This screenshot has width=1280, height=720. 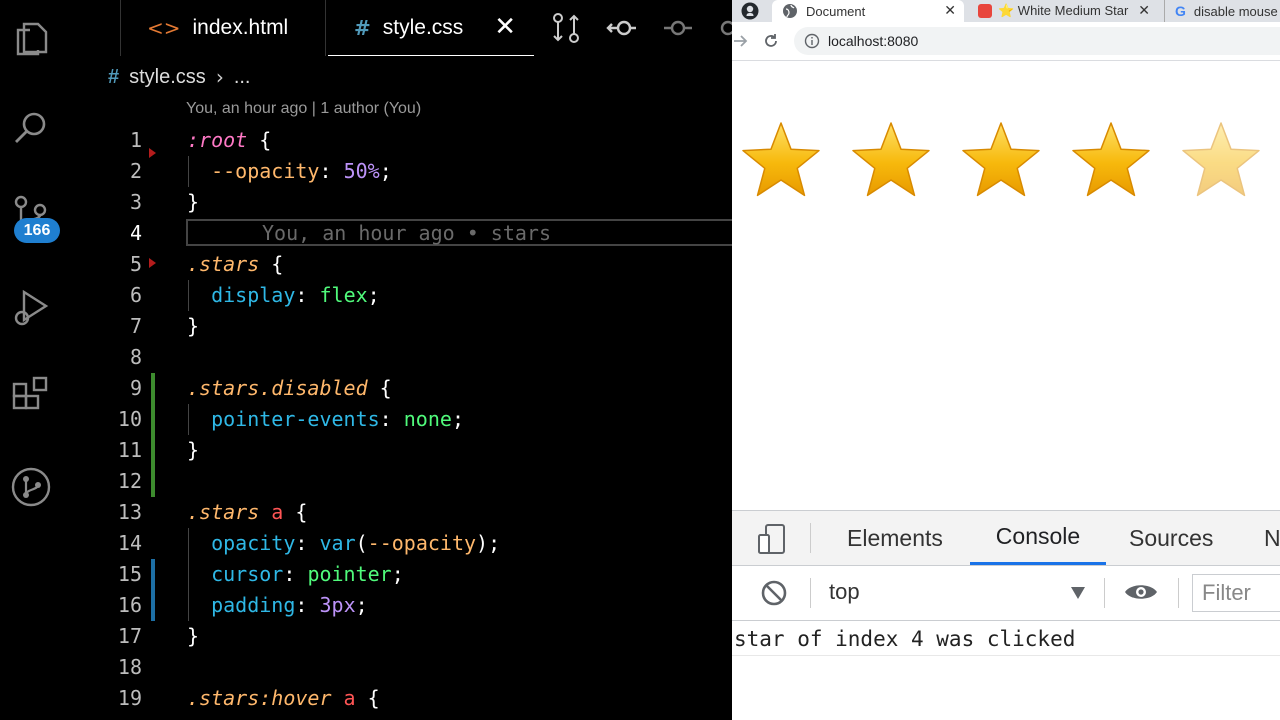 What do you see at coordinates (1111, 159) in the screenshot?
I see `star-4-icon` at bounding box center [1111, 159].